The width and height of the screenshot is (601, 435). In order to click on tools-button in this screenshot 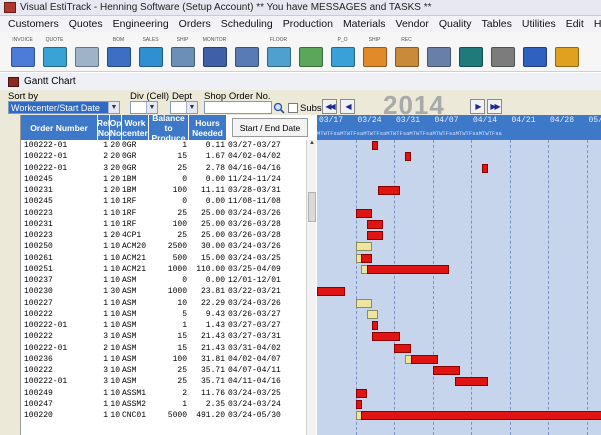, I will do `click(502, 52)`.